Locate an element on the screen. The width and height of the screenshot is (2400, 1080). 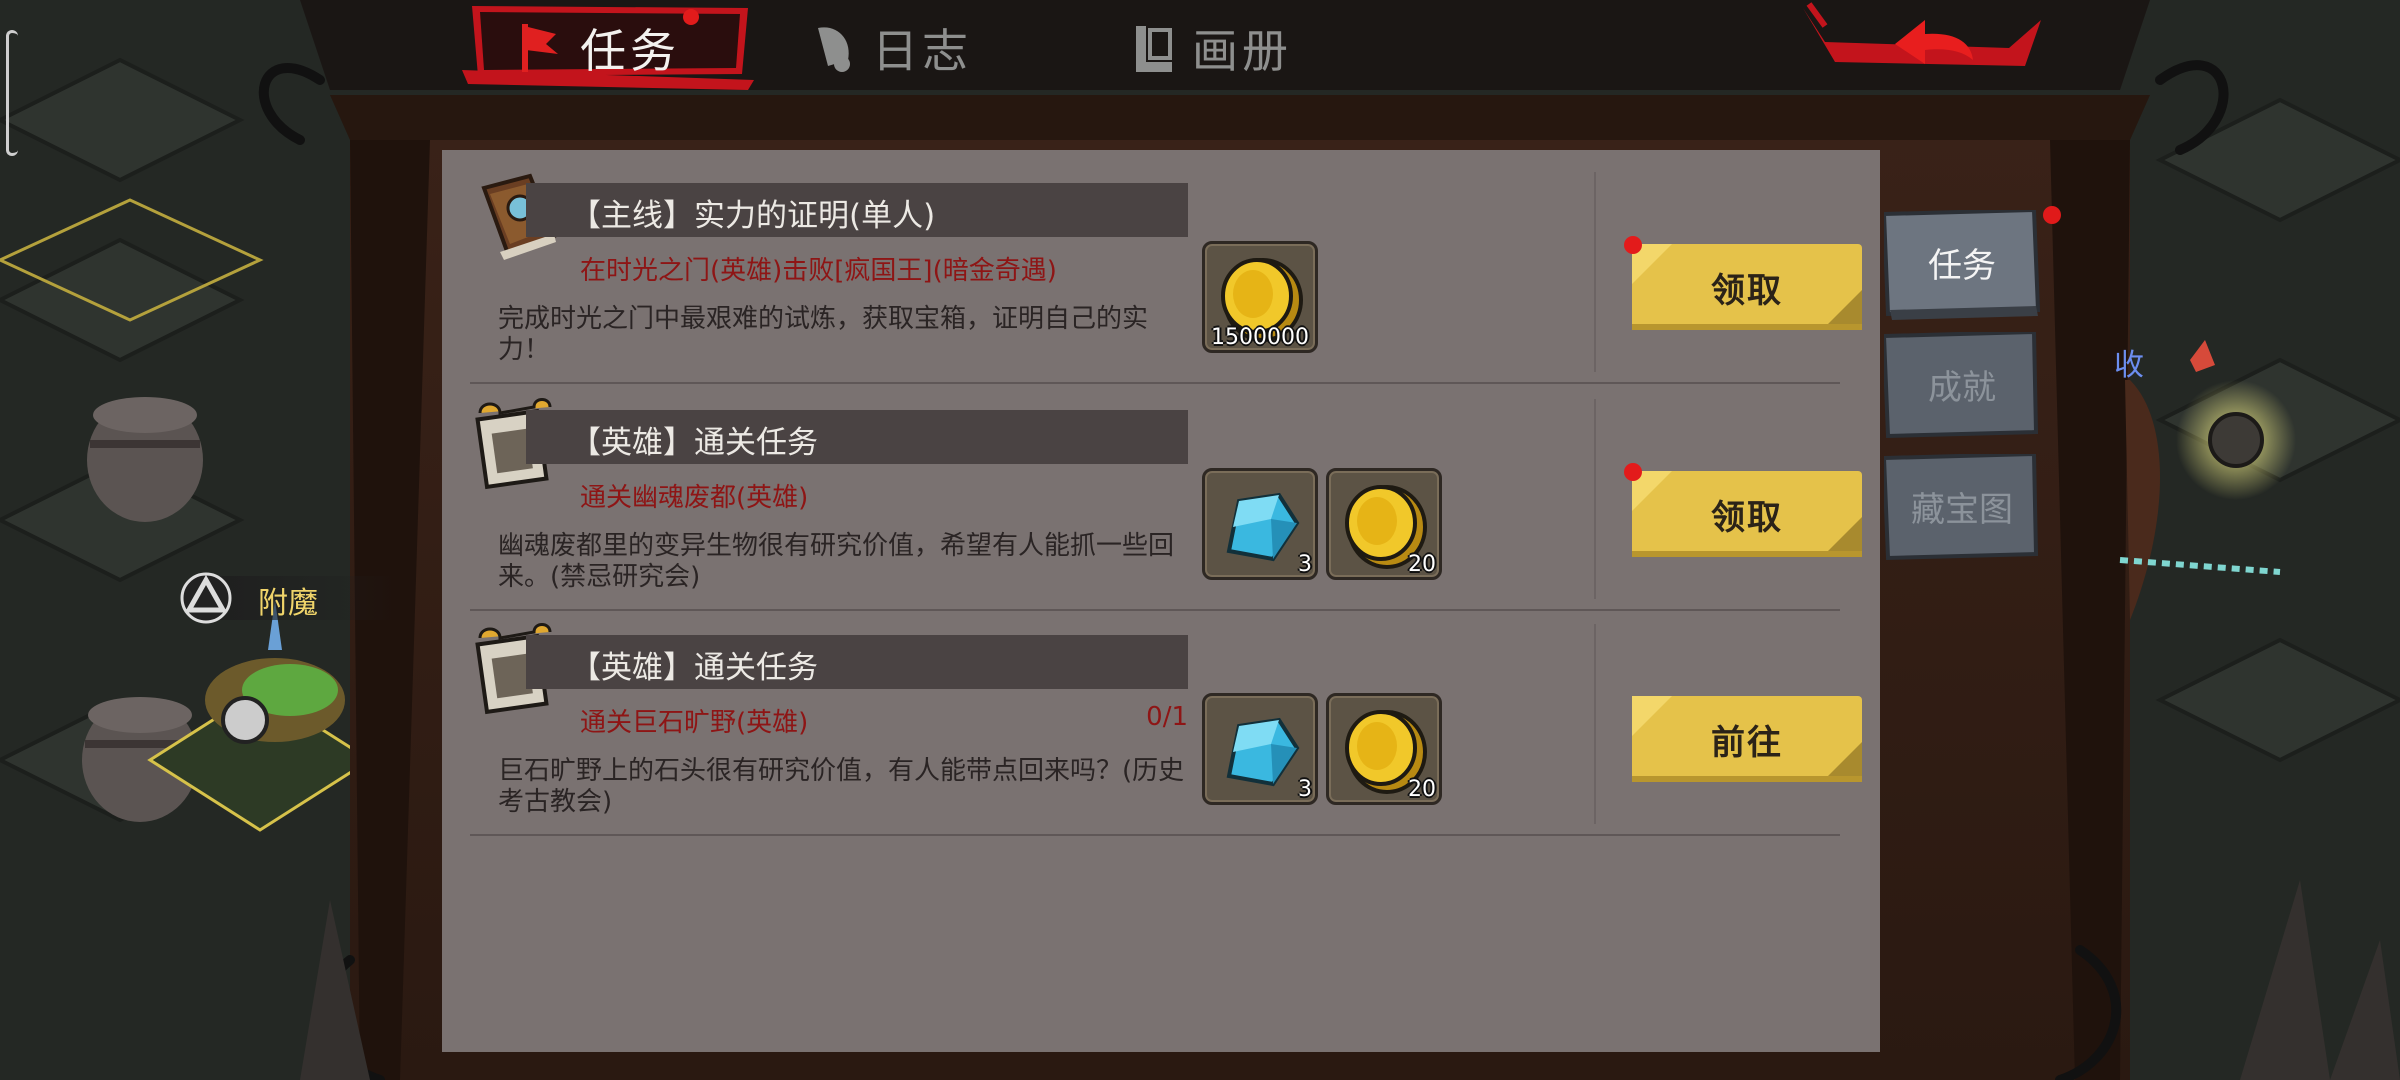
album-icon is located at coordinates (1154, 49).